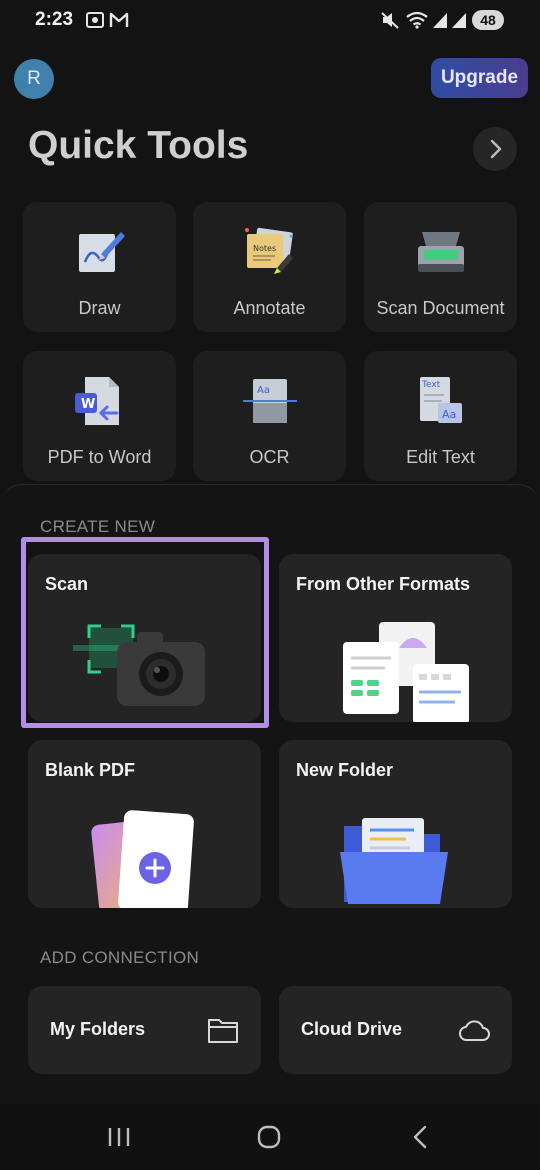  Describe the element at coordinates (119, 1137) in the screenshot. I see `recent-apps-icon` at that location.